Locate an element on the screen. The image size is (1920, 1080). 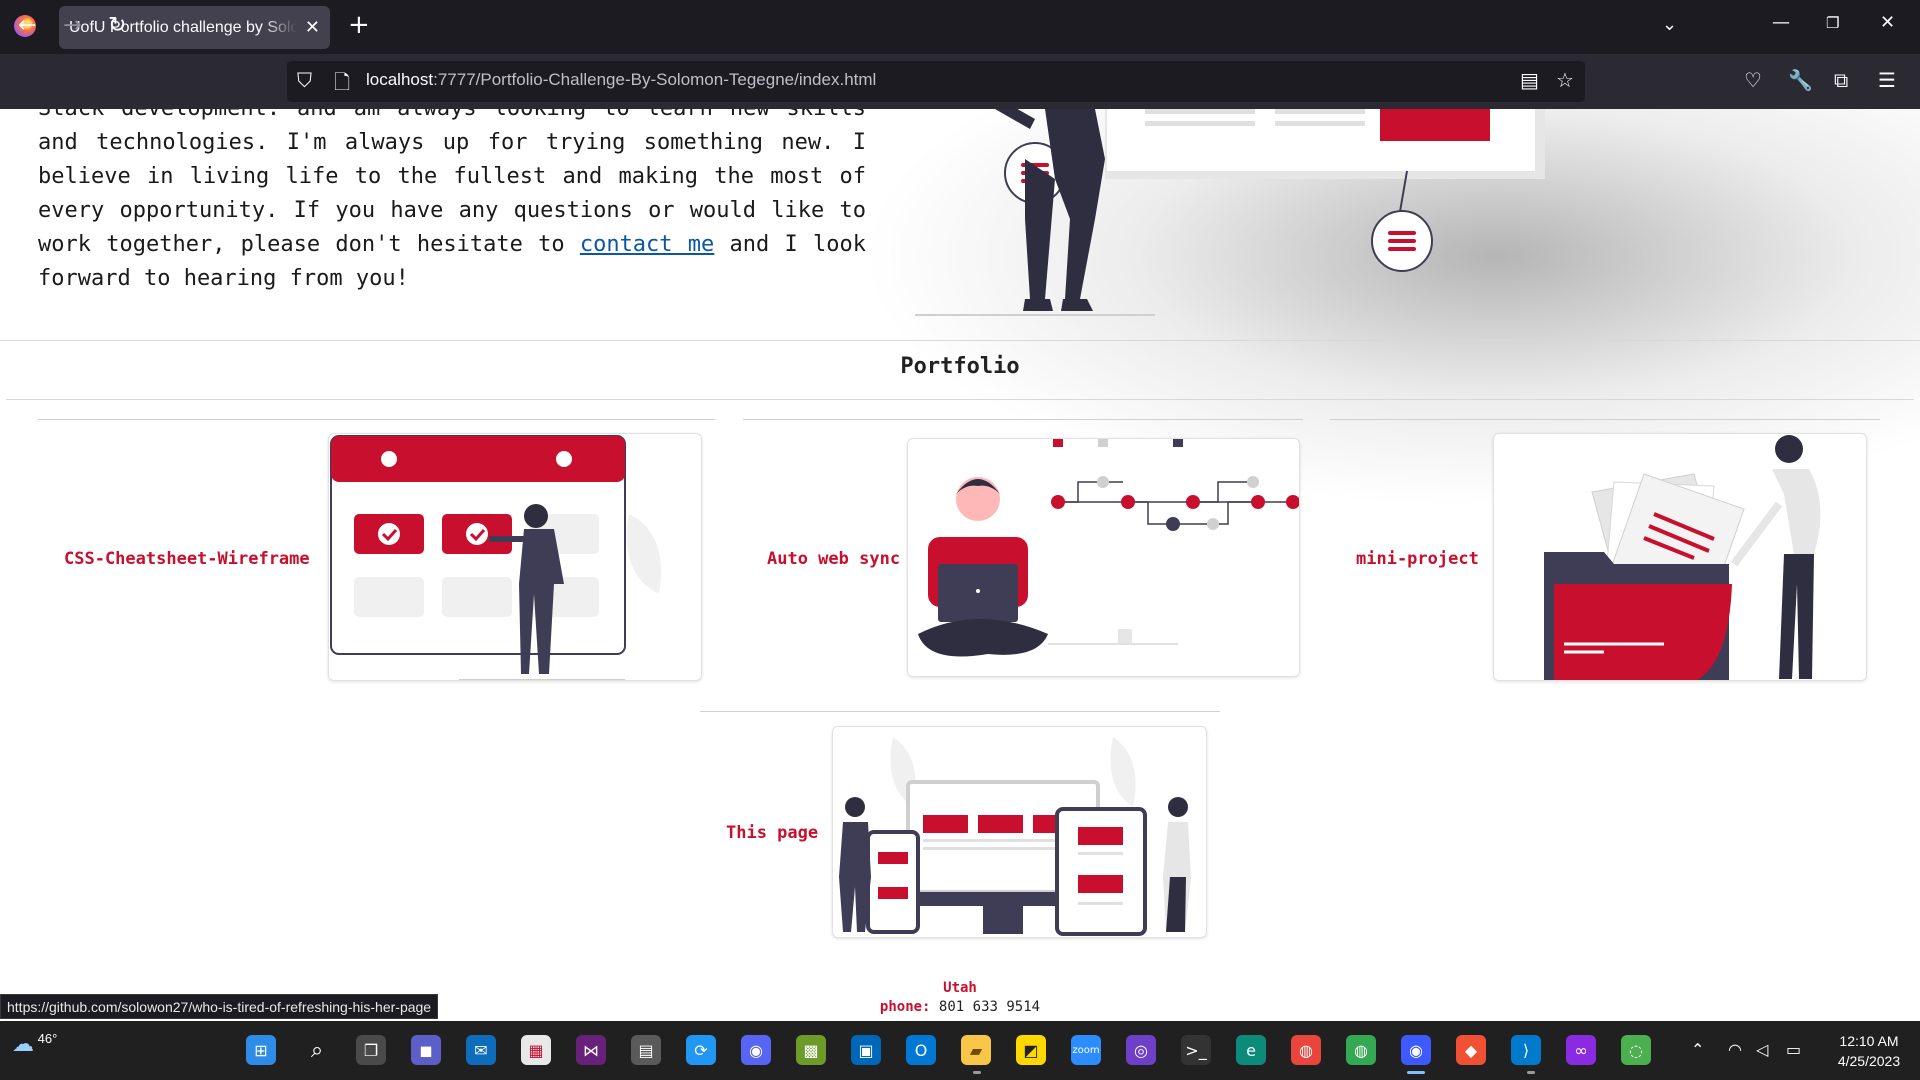
reader-view-icon: ▤ is located at coordinates (1529, 80).